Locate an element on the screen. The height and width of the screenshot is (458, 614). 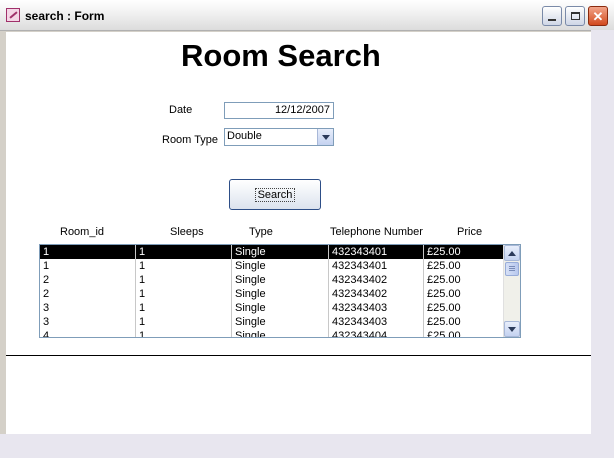
search-button-label: Search is located at coordinates (275, 194).